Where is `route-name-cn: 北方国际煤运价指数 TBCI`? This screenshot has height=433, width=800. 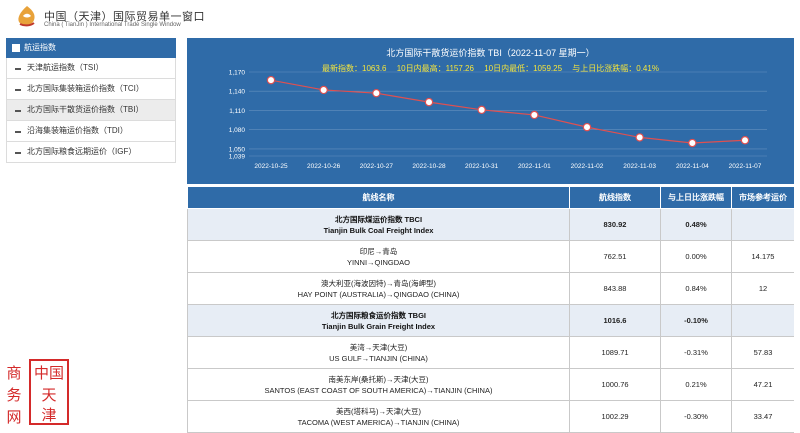
route-name-cn: 北方国际煤运价指数 TBCI is located at coordinates (378, 219).